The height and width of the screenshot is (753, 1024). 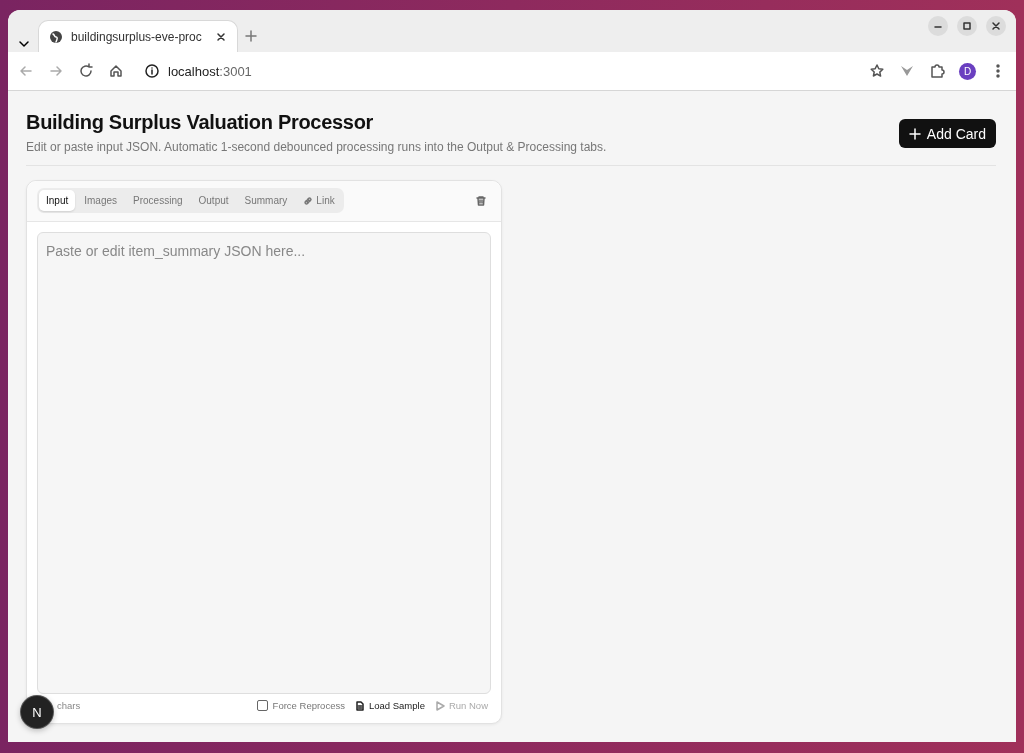 I want to click on document-icon, so click(x=359, y=705).